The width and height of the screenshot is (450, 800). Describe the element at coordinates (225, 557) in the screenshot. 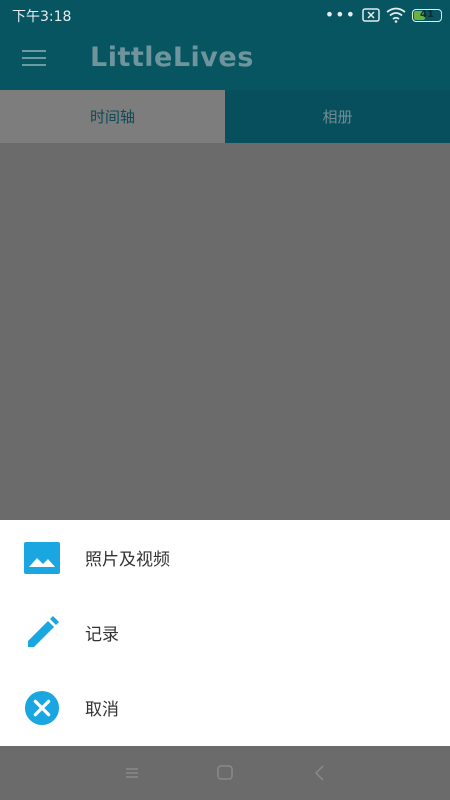

I see `photos-videos-option: 照片及视频` at that location.